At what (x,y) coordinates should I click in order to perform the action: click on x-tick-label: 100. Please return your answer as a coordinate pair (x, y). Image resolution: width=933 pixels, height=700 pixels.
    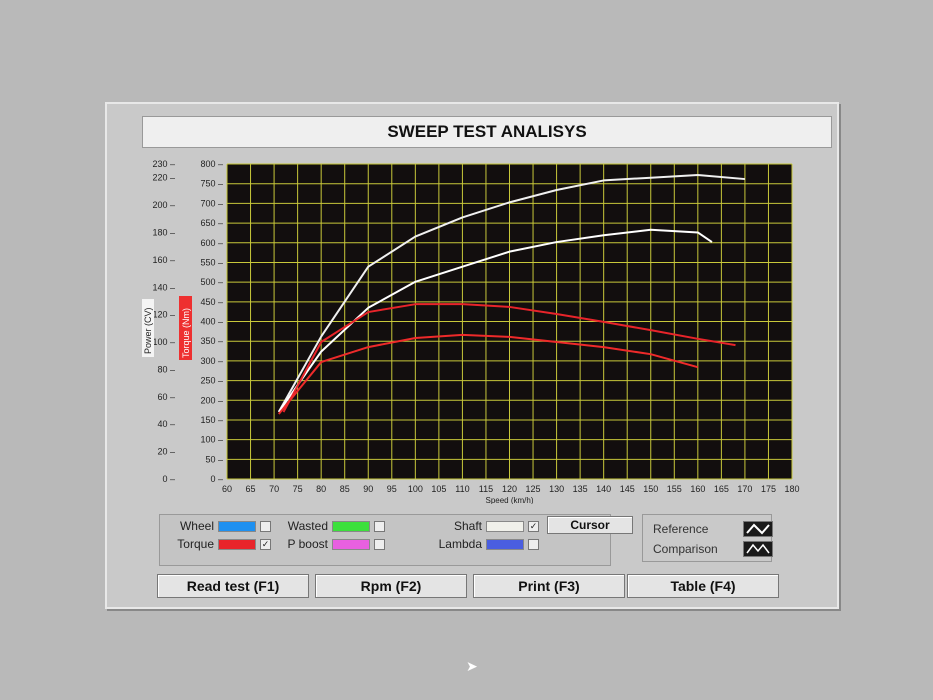
    Looking at the image, I should click on (415, 489).